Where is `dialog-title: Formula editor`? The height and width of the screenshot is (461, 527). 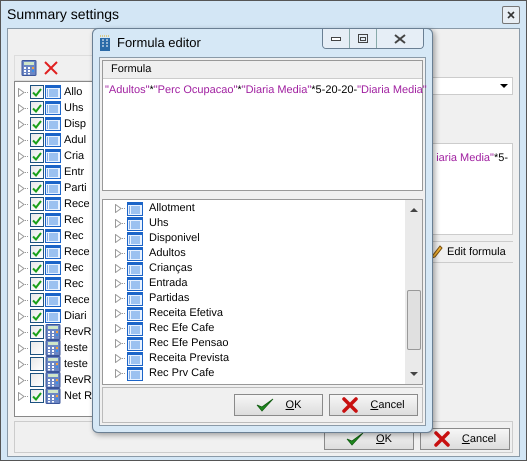
dialog-title: Formula editor is located at coordinates (159, 43).